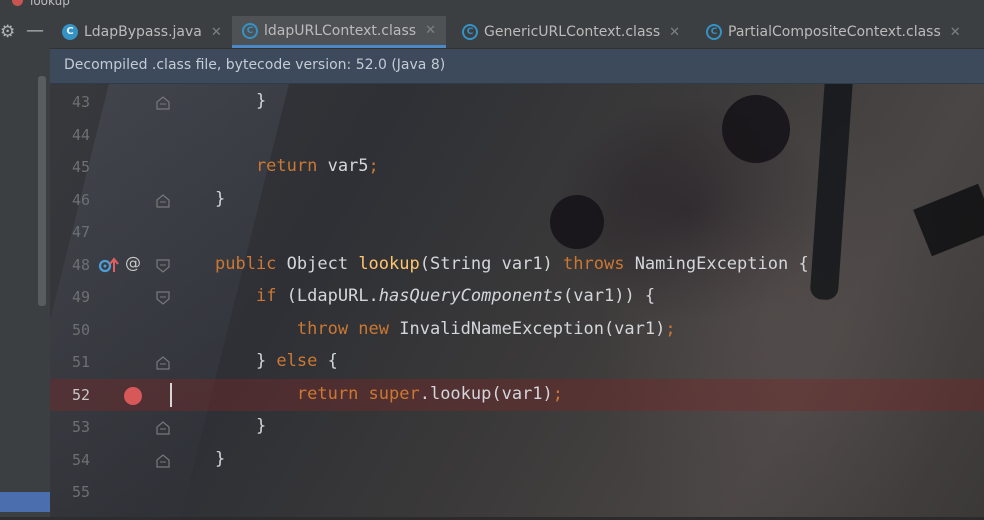  Describe the element at coordinates (80, 329) in the screenshot. I see `line-number: 50` at that location.